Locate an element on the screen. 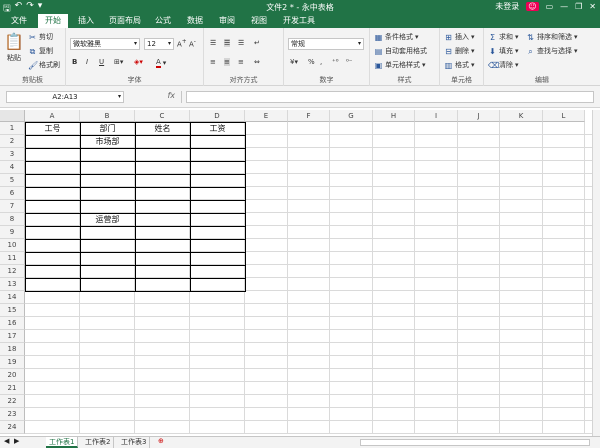 The width and height of the screenshot is (600, 448). align-top-button: ☰ is located at coordinates (213, 43).